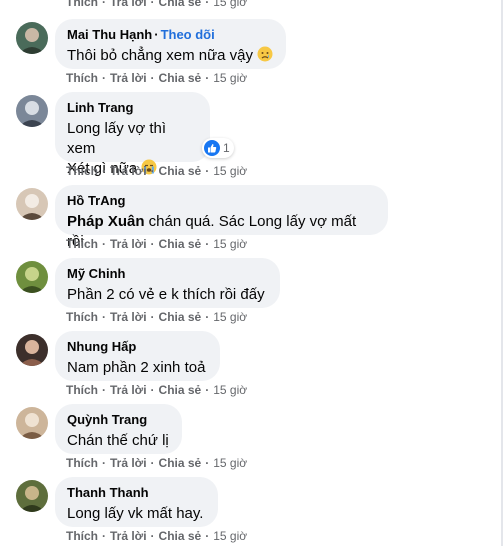 Image resolution: width=503 pixels, height=546 pixels. Describe the element at coordinates (118, 440) in the screenshot. I see `comment-text: Chán thế chứ lị` at that location.